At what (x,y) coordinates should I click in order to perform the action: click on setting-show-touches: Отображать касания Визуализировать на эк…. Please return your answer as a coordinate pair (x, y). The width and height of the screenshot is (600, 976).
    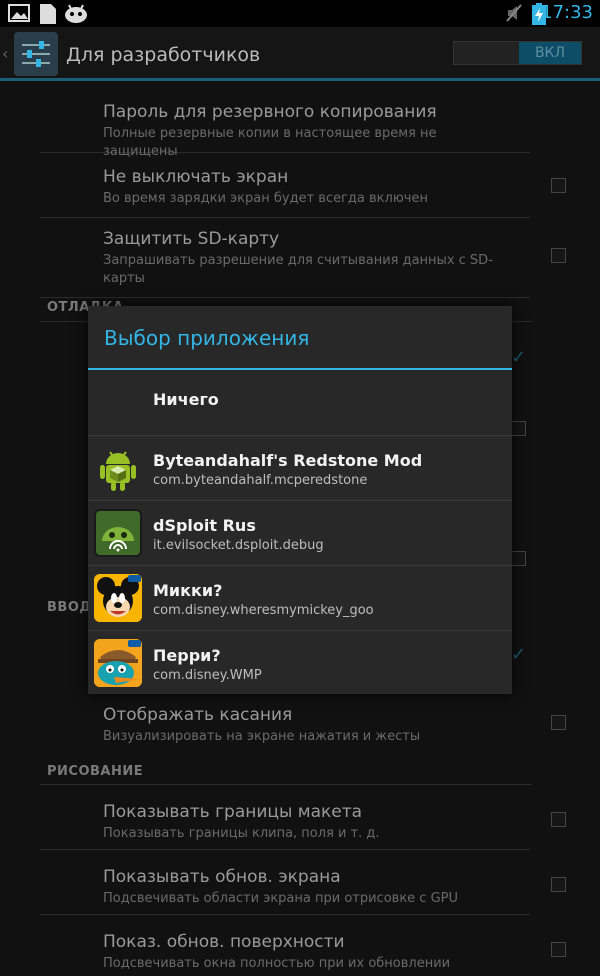
    Looking at the image, I should click on (303, 727).